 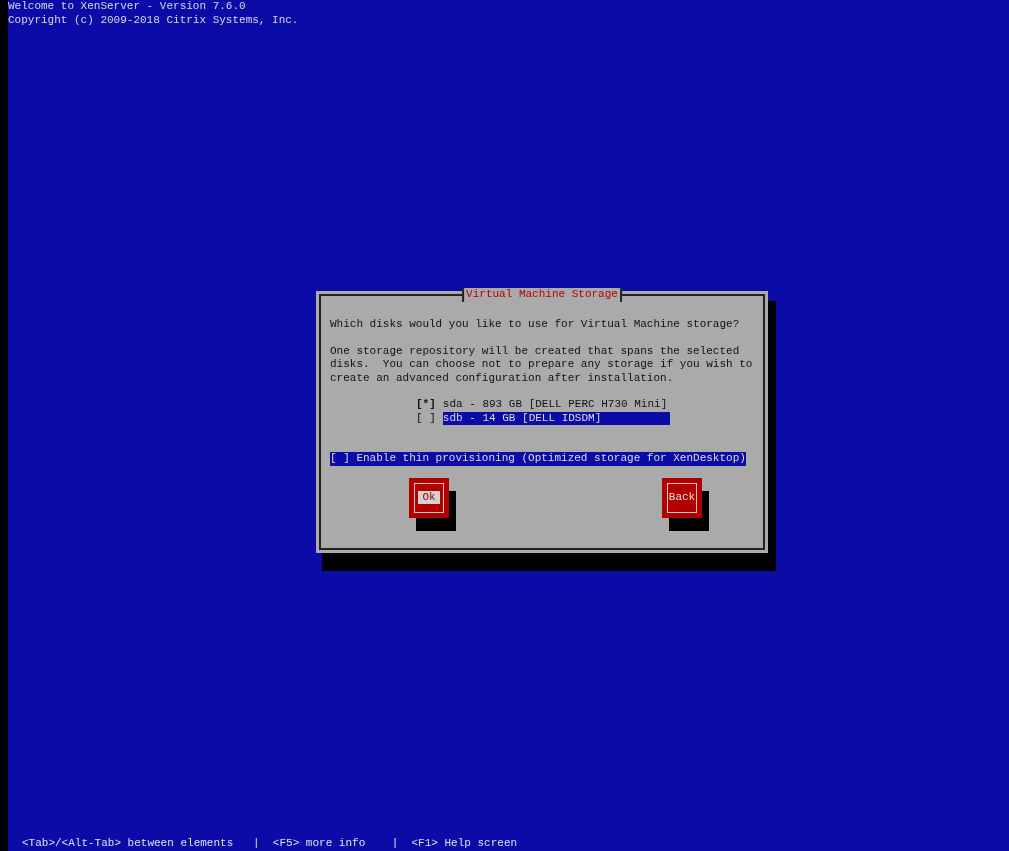 I want to click on checkbox: [ ], so click(x=426, y=418).